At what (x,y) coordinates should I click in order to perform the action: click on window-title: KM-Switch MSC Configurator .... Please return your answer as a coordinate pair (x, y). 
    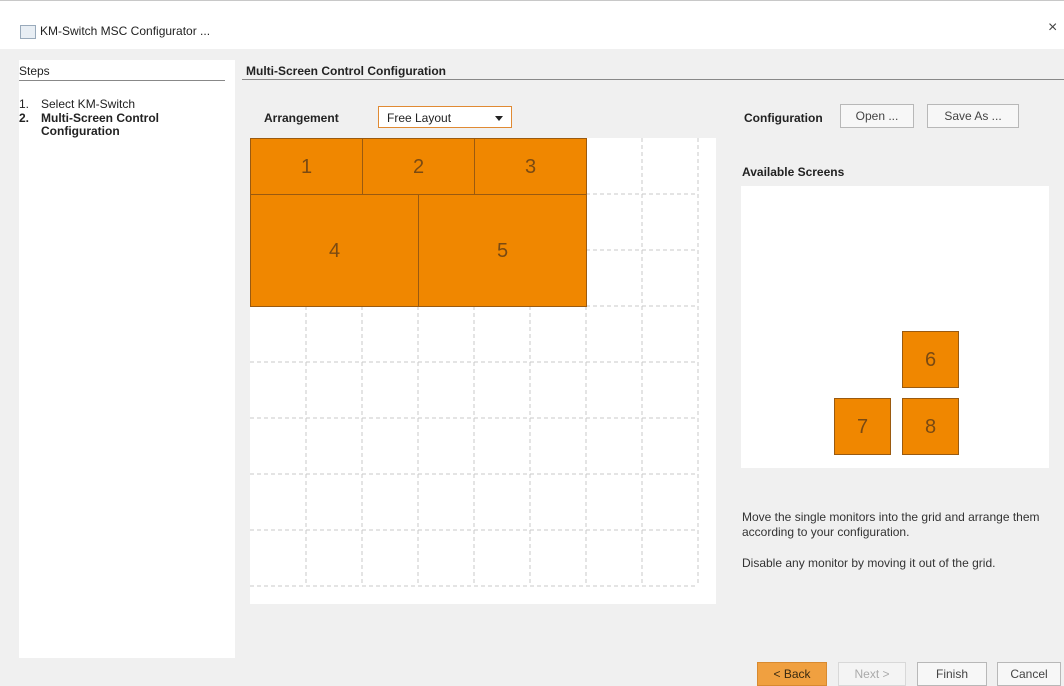
    Looking at the image, I should click on (125, 31).